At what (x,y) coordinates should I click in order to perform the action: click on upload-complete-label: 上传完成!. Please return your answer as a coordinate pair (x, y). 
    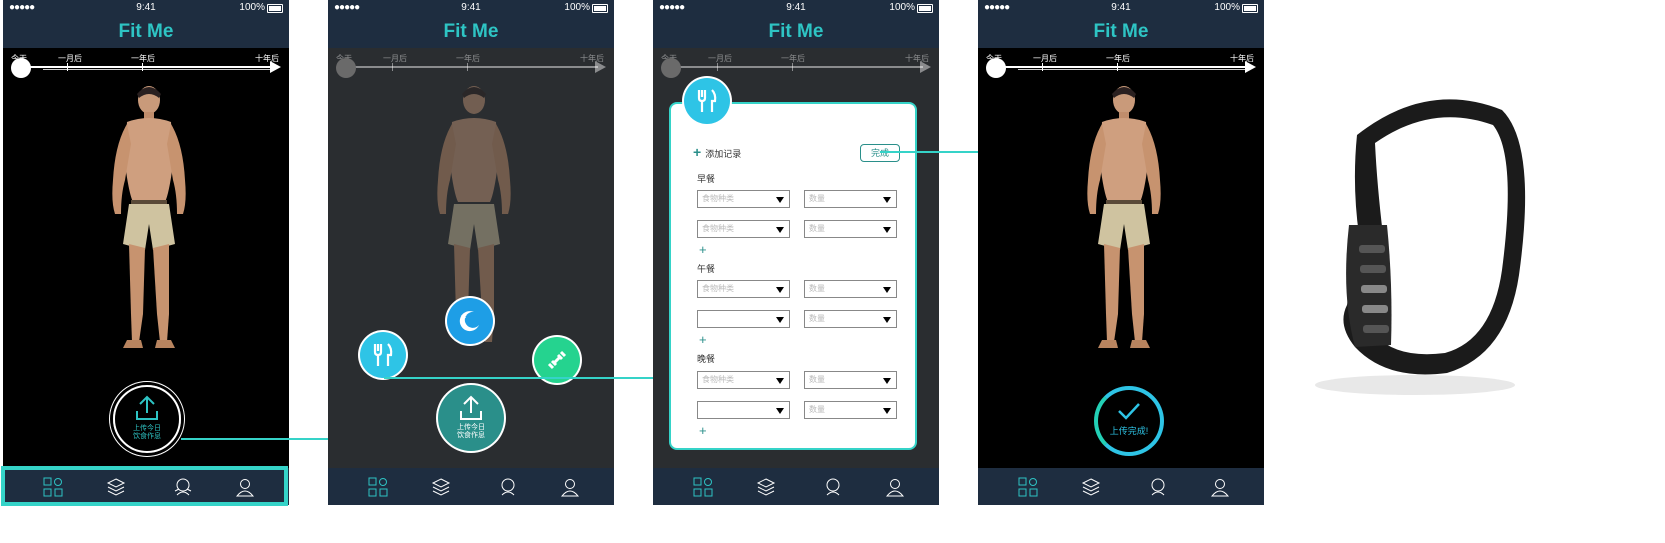
    Looking at the image, I should click on (1129, 431).